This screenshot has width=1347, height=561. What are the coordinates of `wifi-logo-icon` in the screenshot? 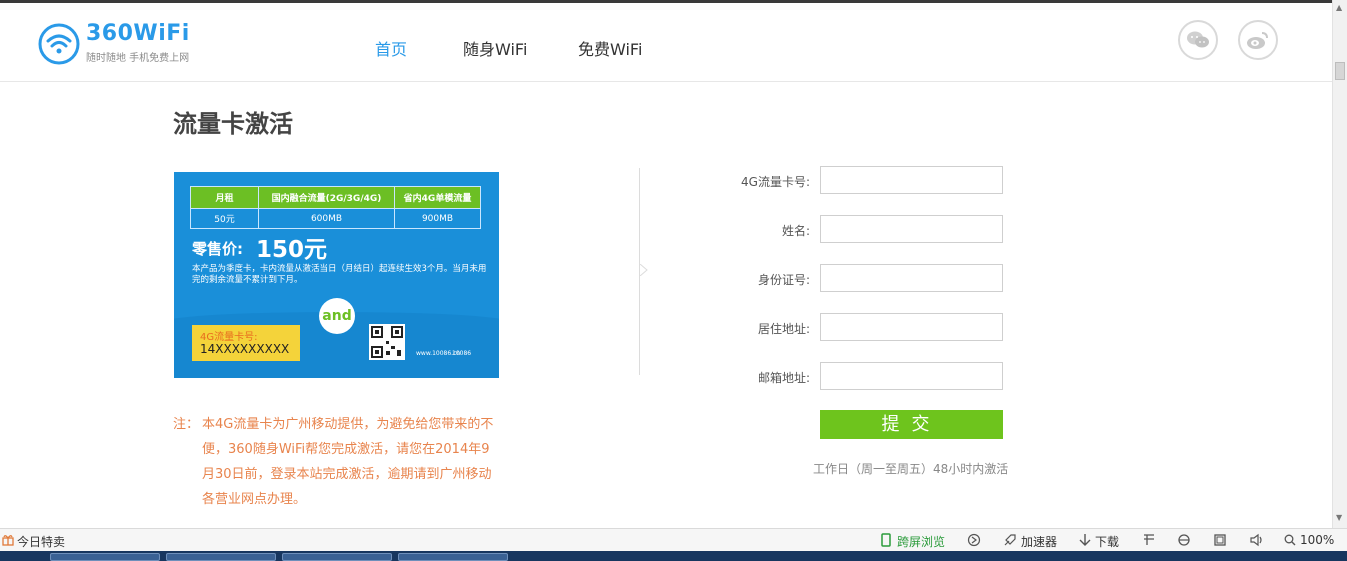 It's located at (59, 44).